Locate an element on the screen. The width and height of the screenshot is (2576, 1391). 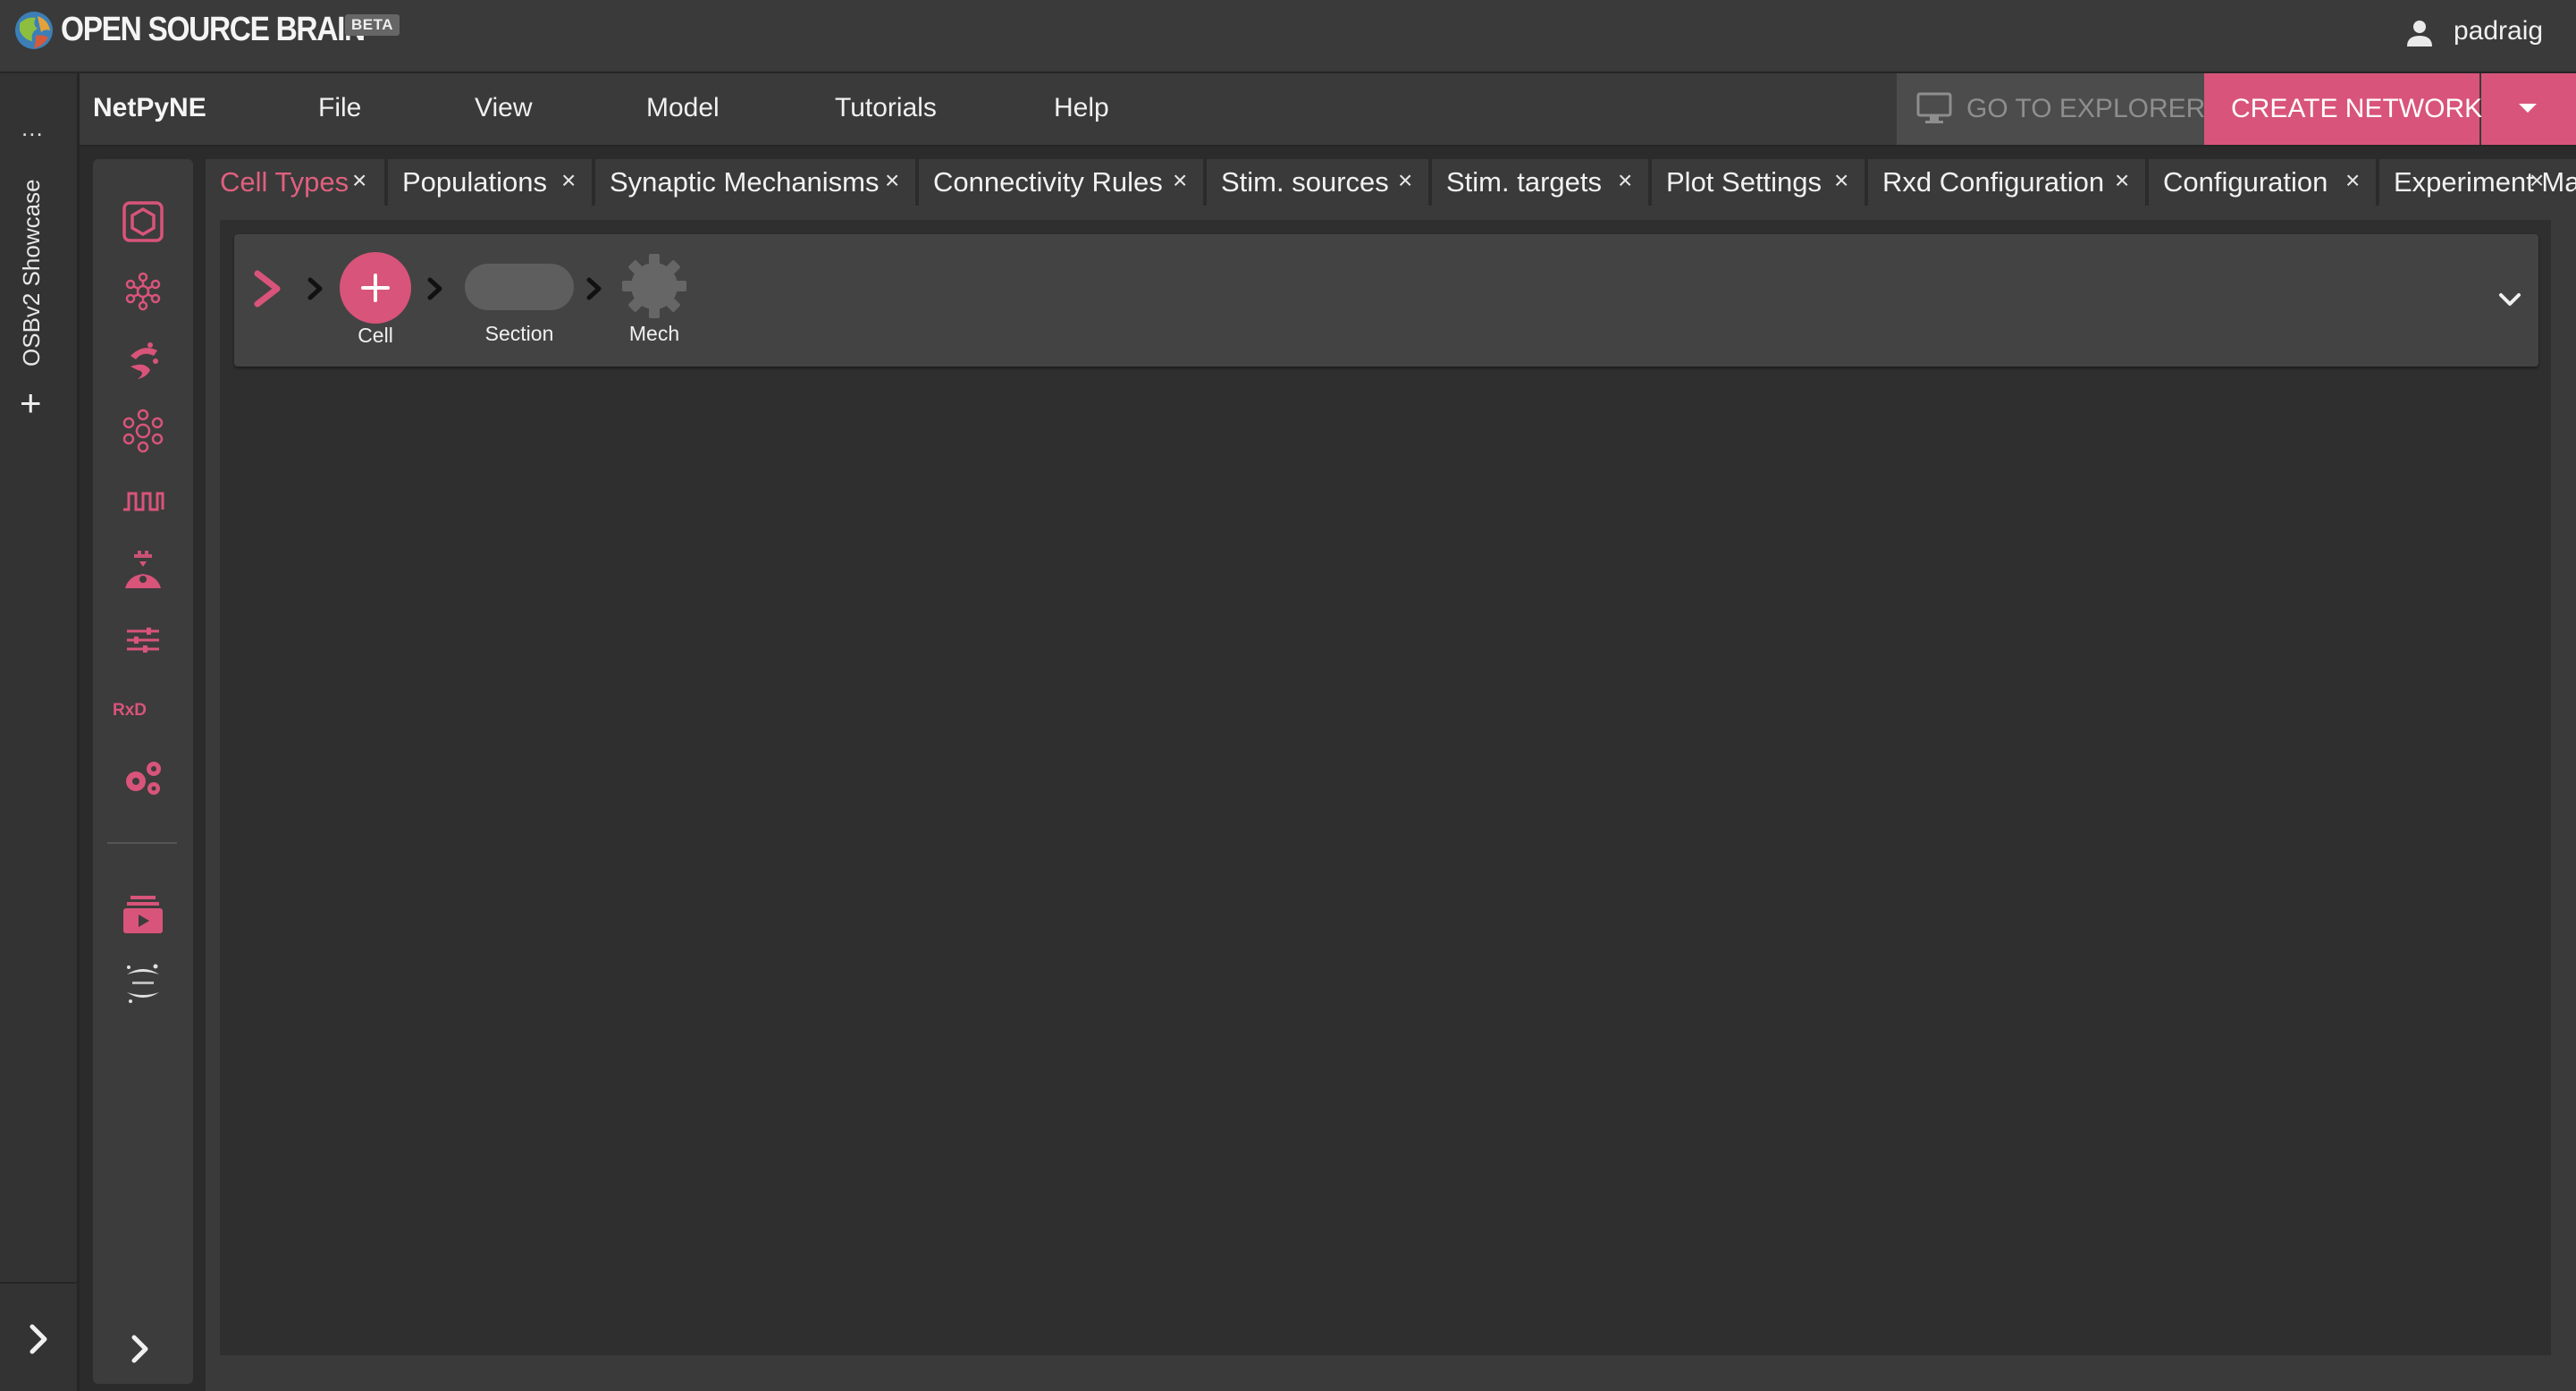
cell-types-icon is located at coordinates (143, 221).